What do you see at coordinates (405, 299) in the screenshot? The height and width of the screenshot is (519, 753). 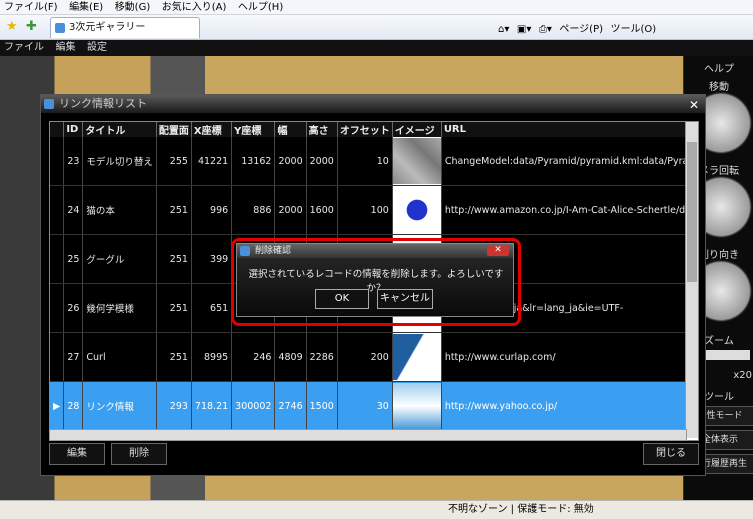 I see `cancel-button: キャンセル` at bounding box center [405, 299].